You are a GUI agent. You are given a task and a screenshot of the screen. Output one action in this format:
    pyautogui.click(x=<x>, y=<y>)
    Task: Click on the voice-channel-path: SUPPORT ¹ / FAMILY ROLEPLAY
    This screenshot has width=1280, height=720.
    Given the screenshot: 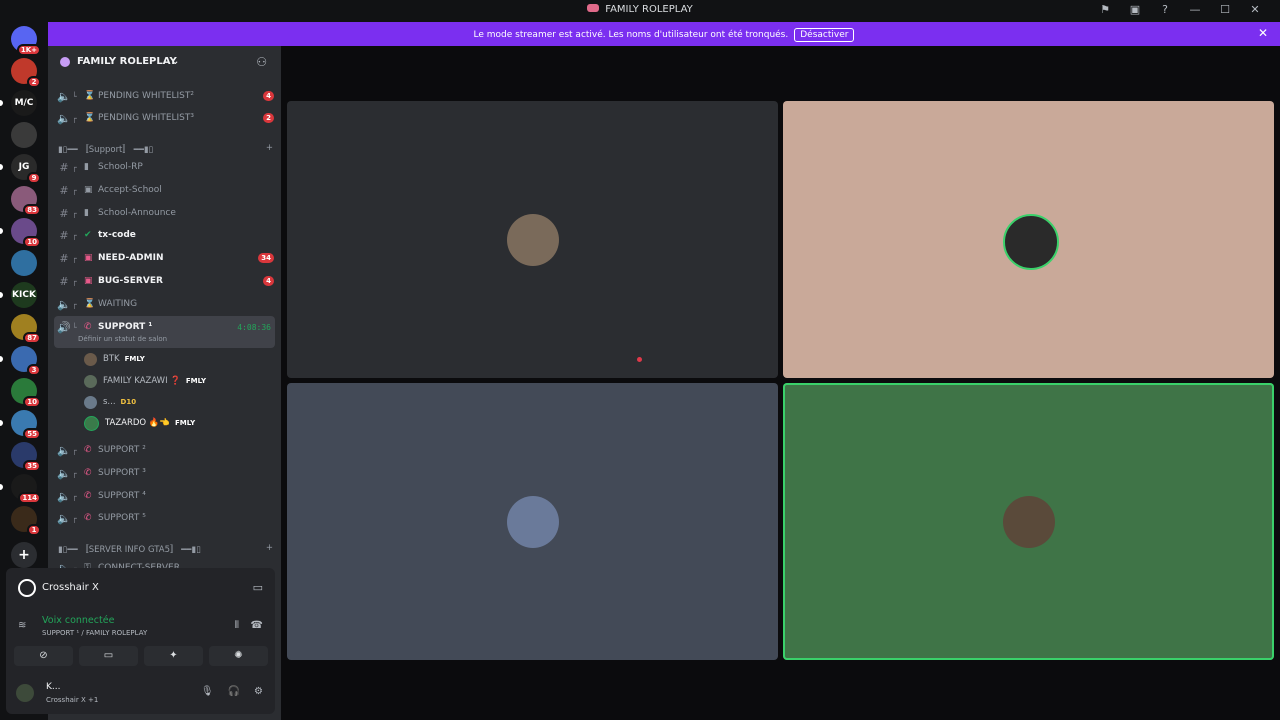 What is the action you would take?
    pyautogui.click(x=94, y=633)
    